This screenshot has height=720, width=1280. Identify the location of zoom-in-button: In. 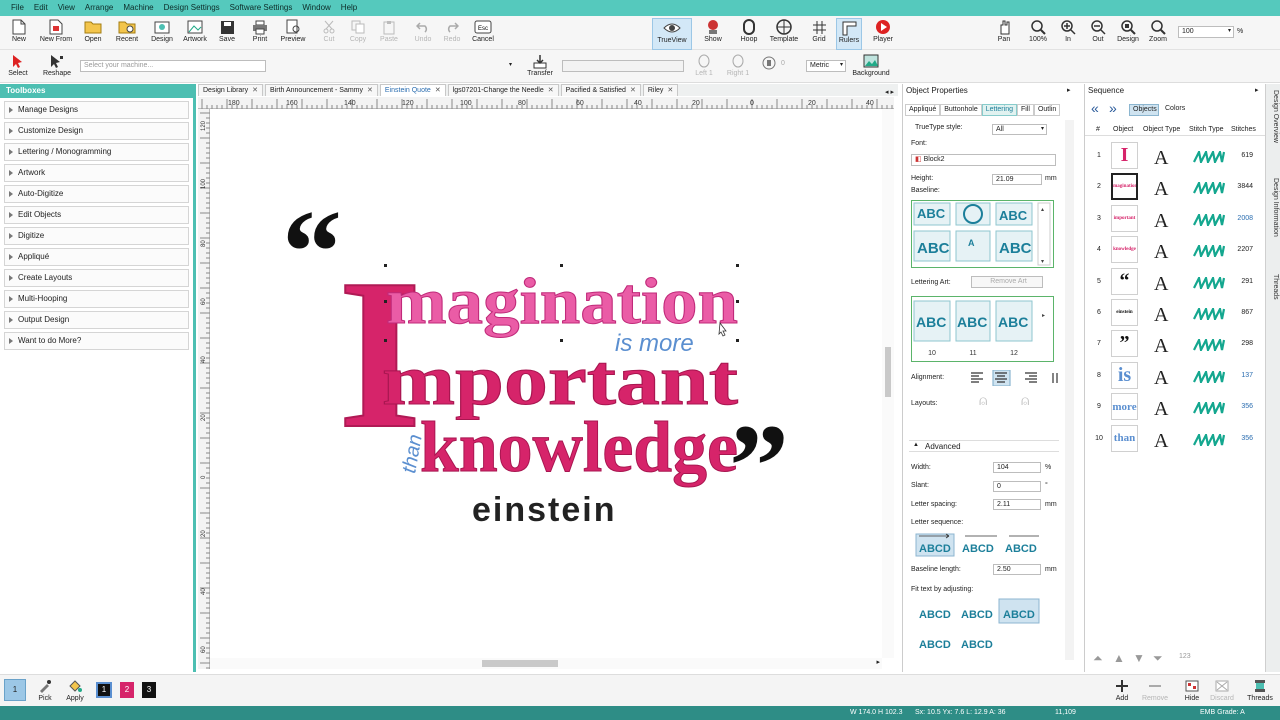
(1068, 34).